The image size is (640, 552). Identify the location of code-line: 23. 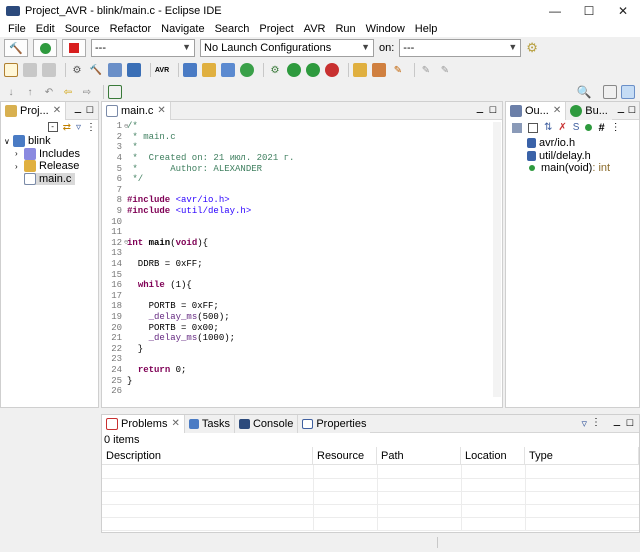
(114, 359).